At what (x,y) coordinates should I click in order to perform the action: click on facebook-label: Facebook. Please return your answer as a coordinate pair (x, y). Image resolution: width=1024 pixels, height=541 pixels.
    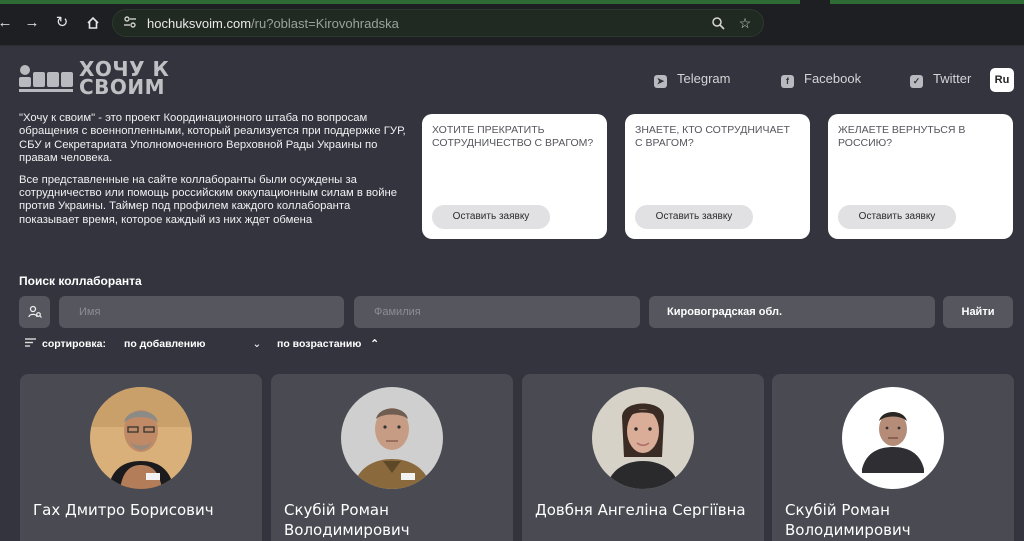
    Looking at the image, I should click on (833, 78).